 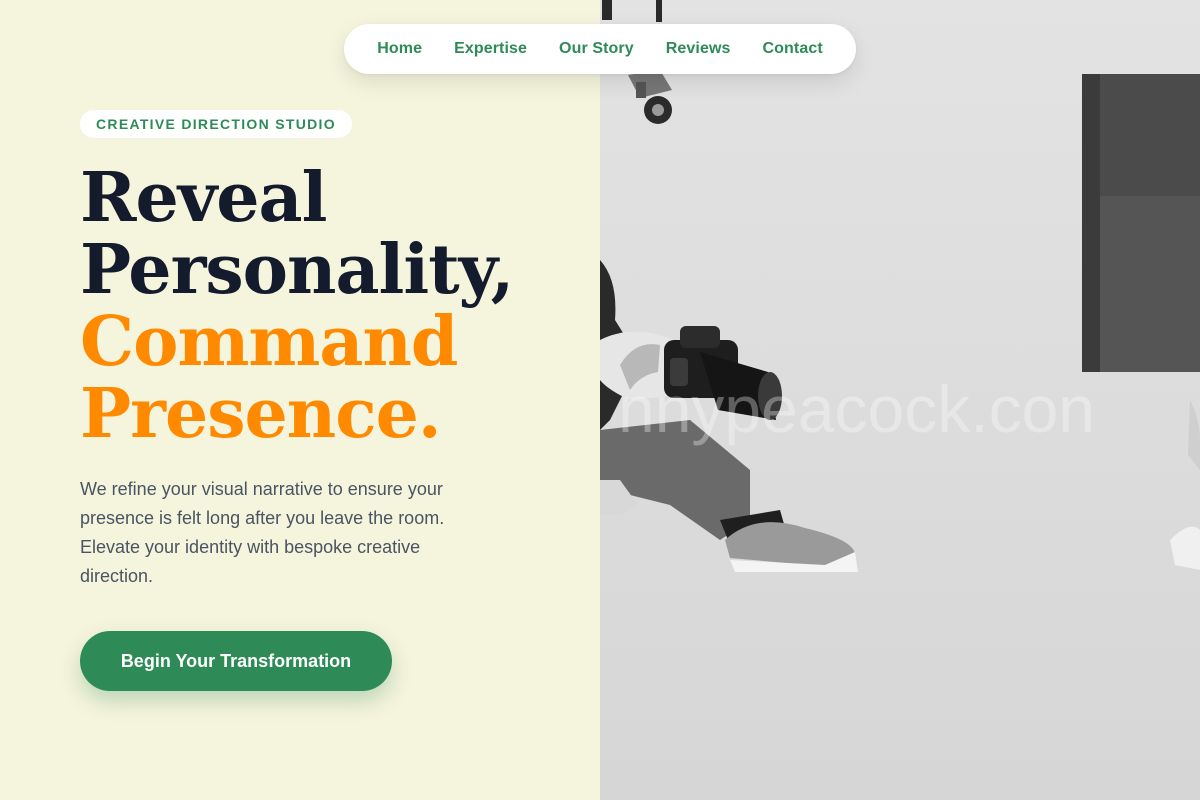 I want to click on studio-badge: CREATIVE DIRECTION STUDIO, so click(x=216, y=124).